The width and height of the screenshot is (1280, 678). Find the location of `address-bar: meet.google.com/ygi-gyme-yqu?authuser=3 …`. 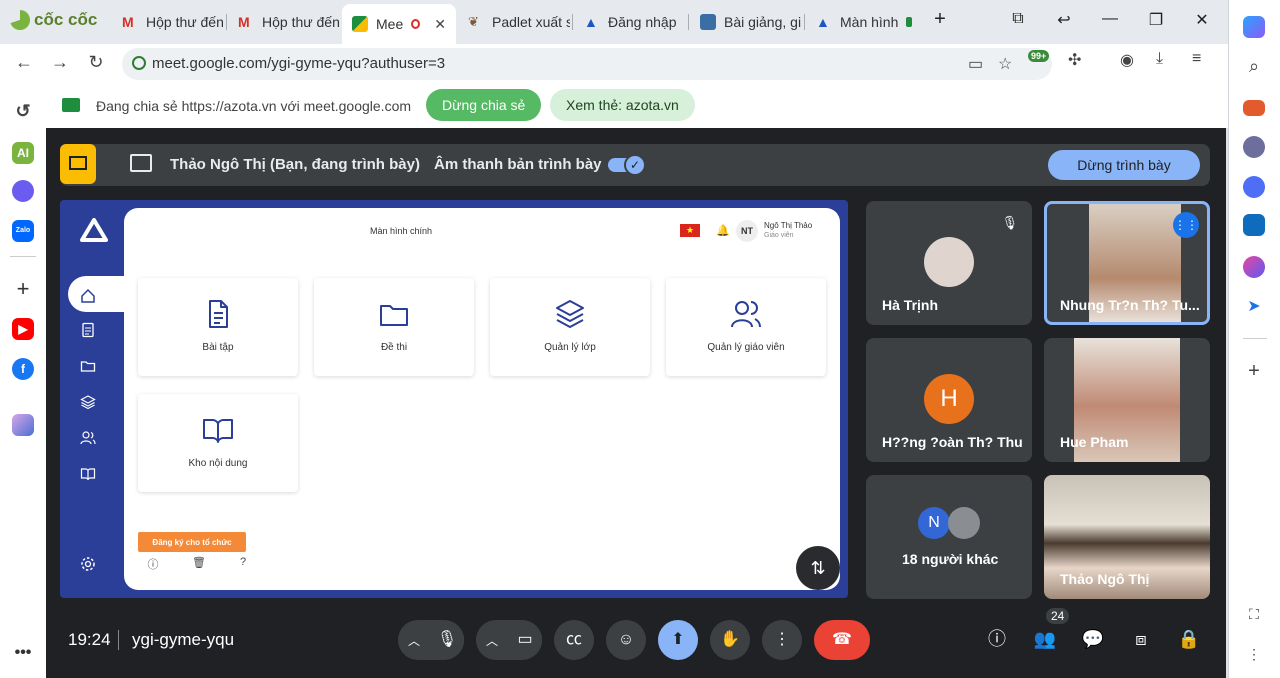

address-bar: meet.google.com/ygi-gyme-yqu?authuser=3 … is located at coordinates (587, 64).